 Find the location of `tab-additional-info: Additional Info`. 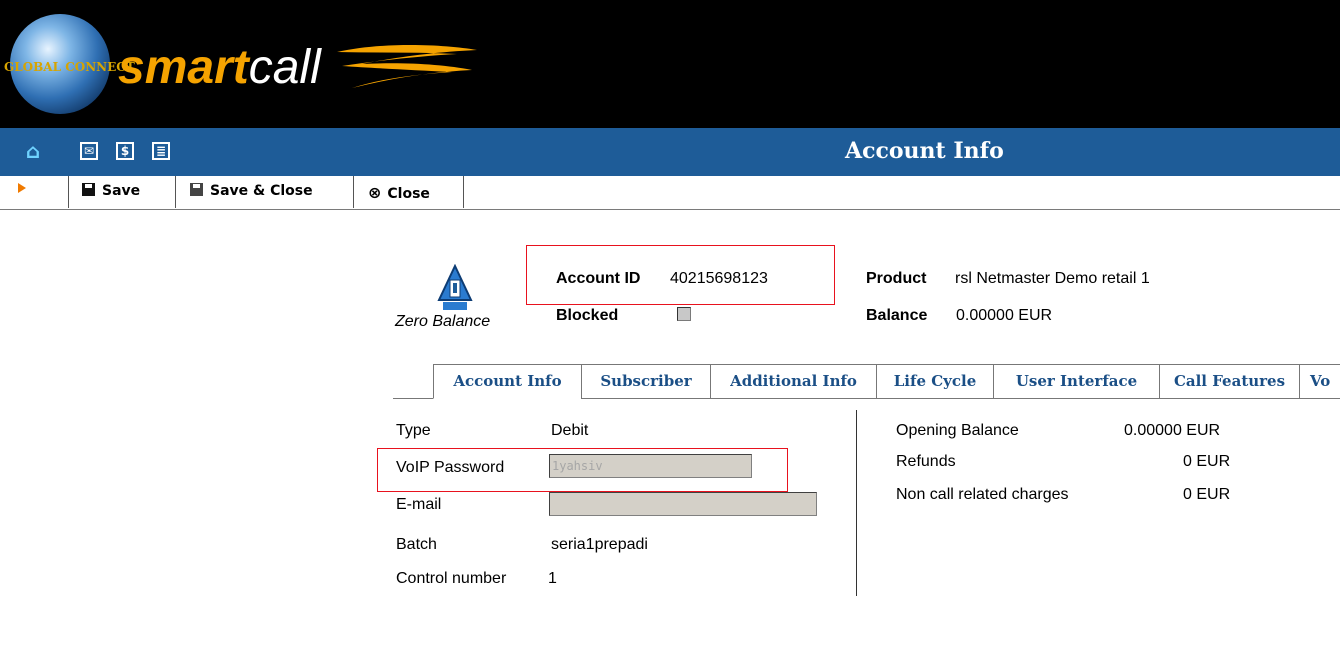

tab-additional-info: Additional Info is located at coordinates (793, 381).